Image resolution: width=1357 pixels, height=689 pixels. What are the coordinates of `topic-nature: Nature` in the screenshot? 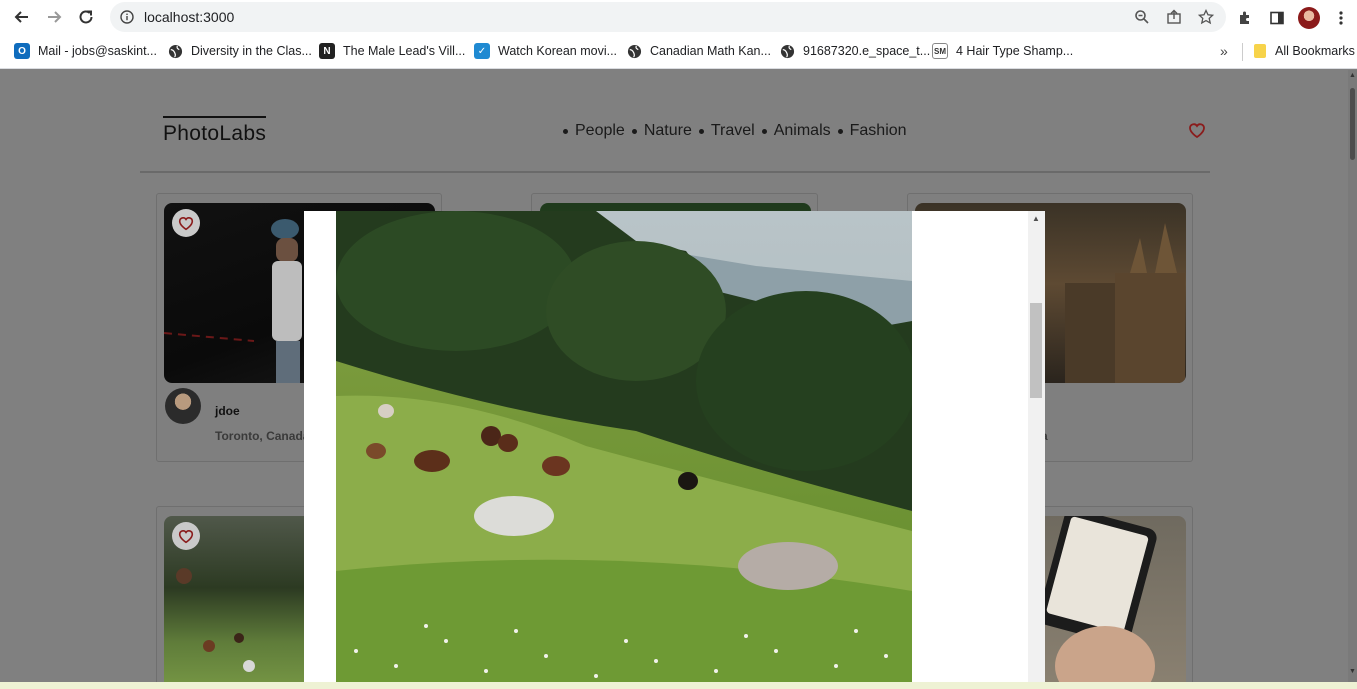 It's located at (658, 131).